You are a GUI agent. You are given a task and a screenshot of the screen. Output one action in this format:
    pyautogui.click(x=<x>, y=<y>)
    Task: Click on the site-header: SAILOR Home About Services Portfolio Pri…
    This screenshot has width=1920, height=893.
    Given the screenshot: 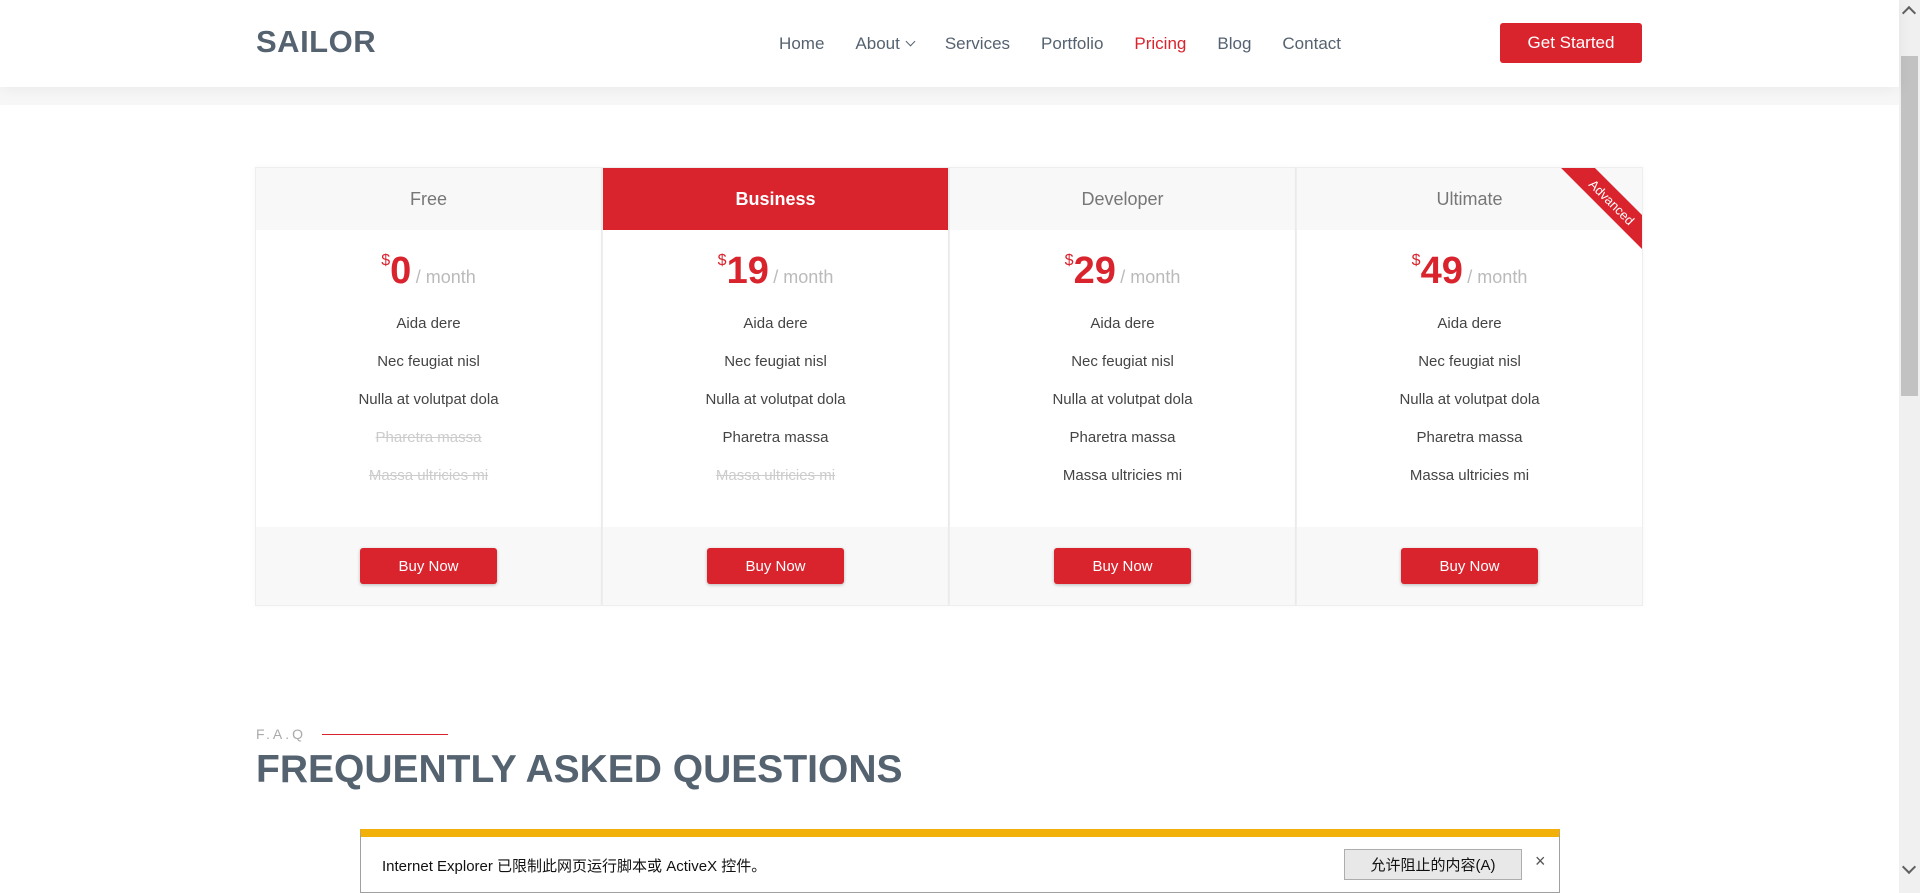 What is the action you would take?
    pyautogui.click(x=949, y=43)
    